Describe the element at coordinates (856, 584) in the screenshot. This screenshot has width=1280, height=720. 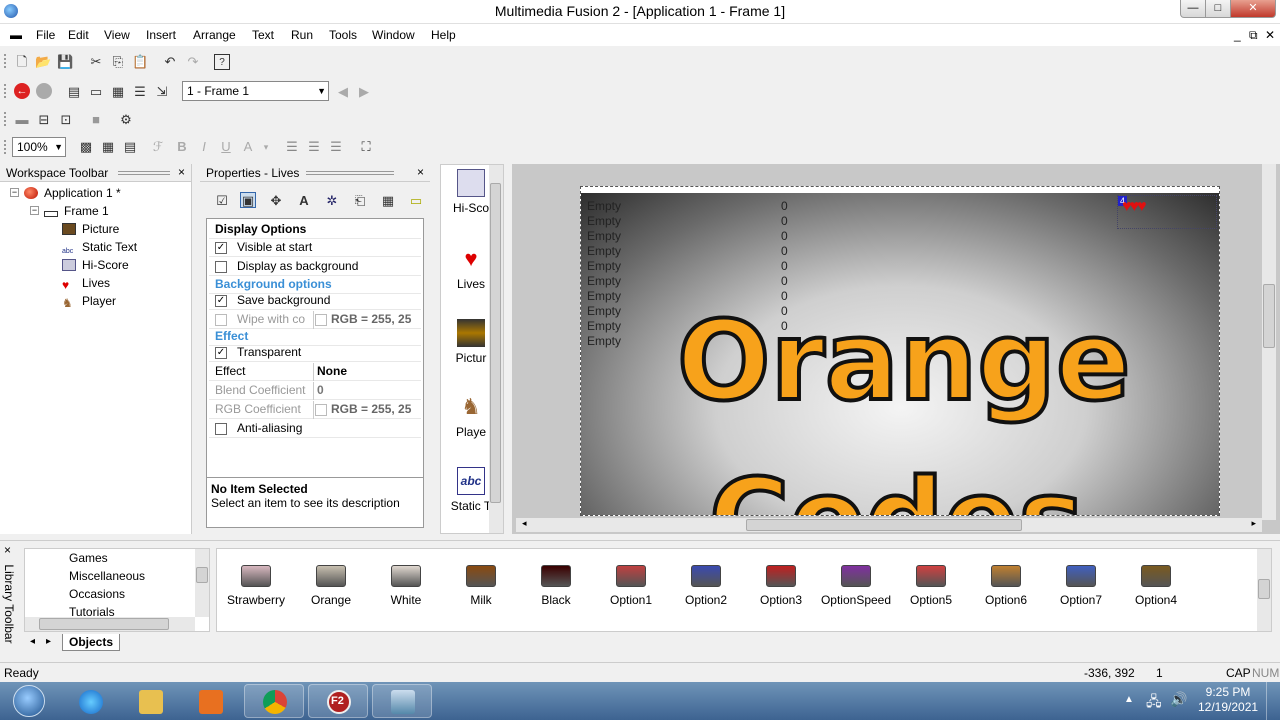
I see `library-item-optionspeed: OptionSpeed` at that location.